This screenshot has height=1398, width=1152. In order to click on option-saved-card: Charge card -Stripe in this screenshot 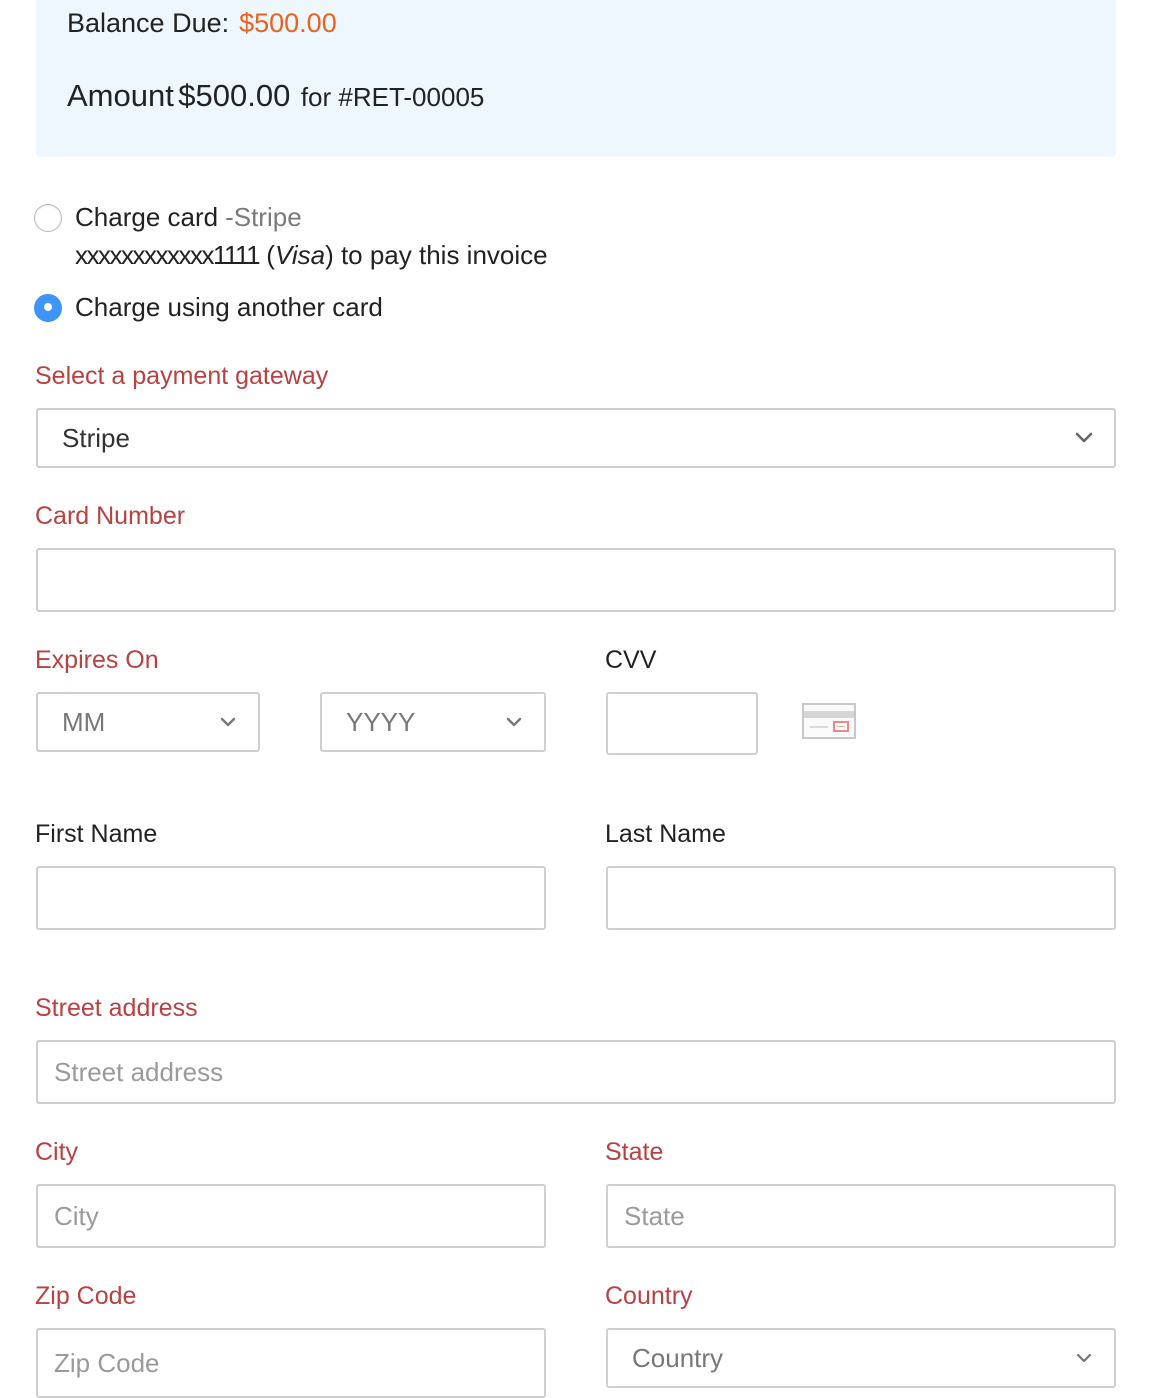, I will do `click(168, 217)`.